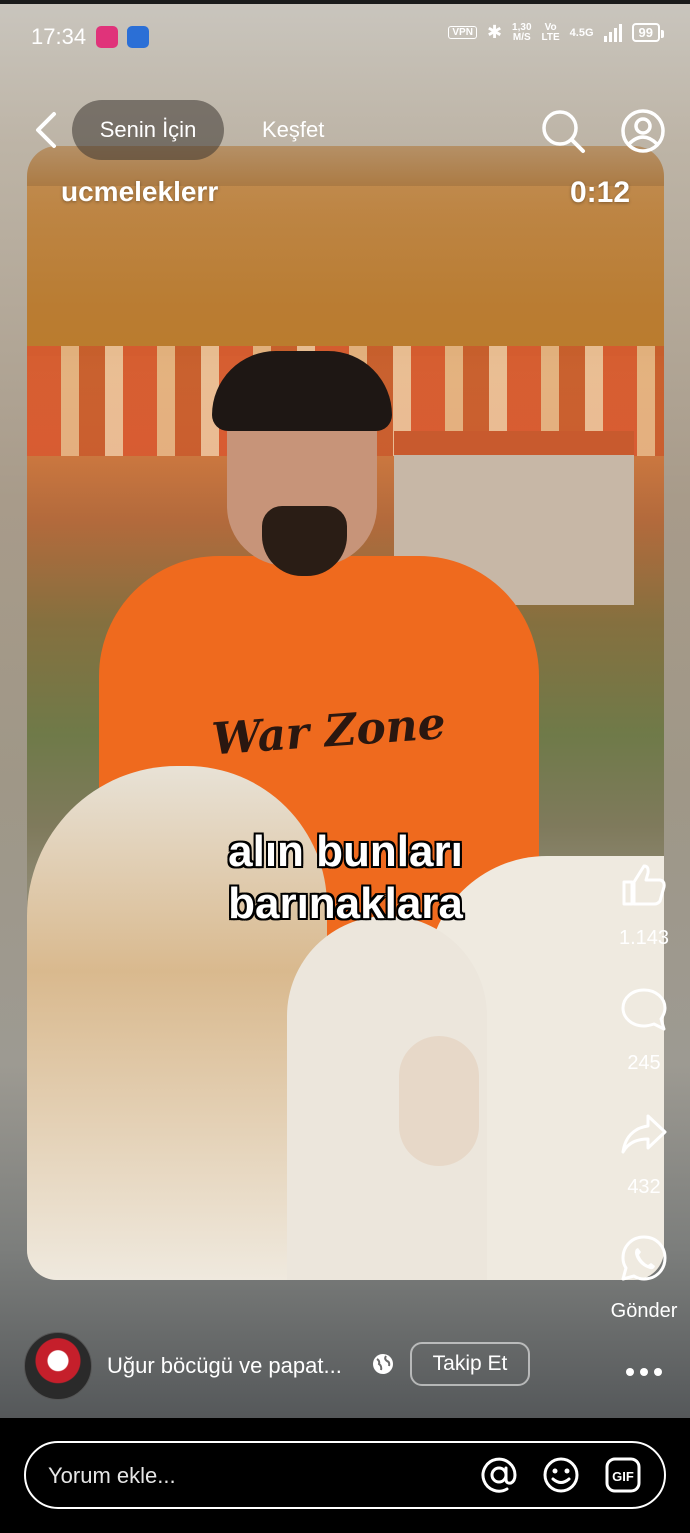 The image size is (690, 1533). I want to click on tab-senin-icin: Senin İçin, so click(148, 130).